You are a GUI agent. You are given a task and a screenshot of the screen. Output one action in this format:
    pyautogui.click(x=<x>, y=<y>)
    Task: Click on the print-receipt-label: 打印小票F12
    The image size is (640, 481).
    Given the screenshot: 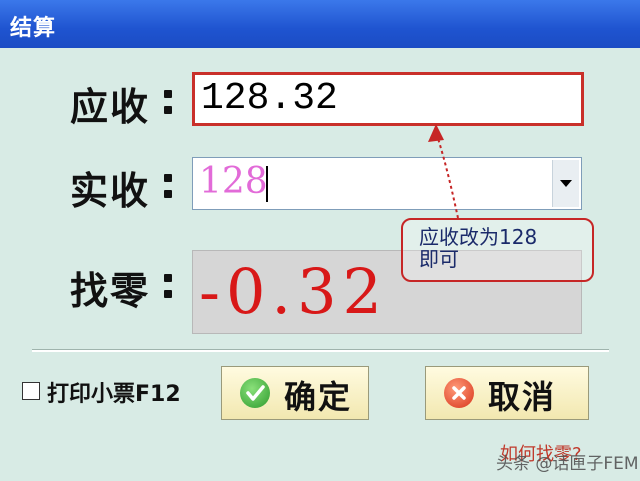 What is the action you would take?
    pyautogui.click(x=114, y=394)
    